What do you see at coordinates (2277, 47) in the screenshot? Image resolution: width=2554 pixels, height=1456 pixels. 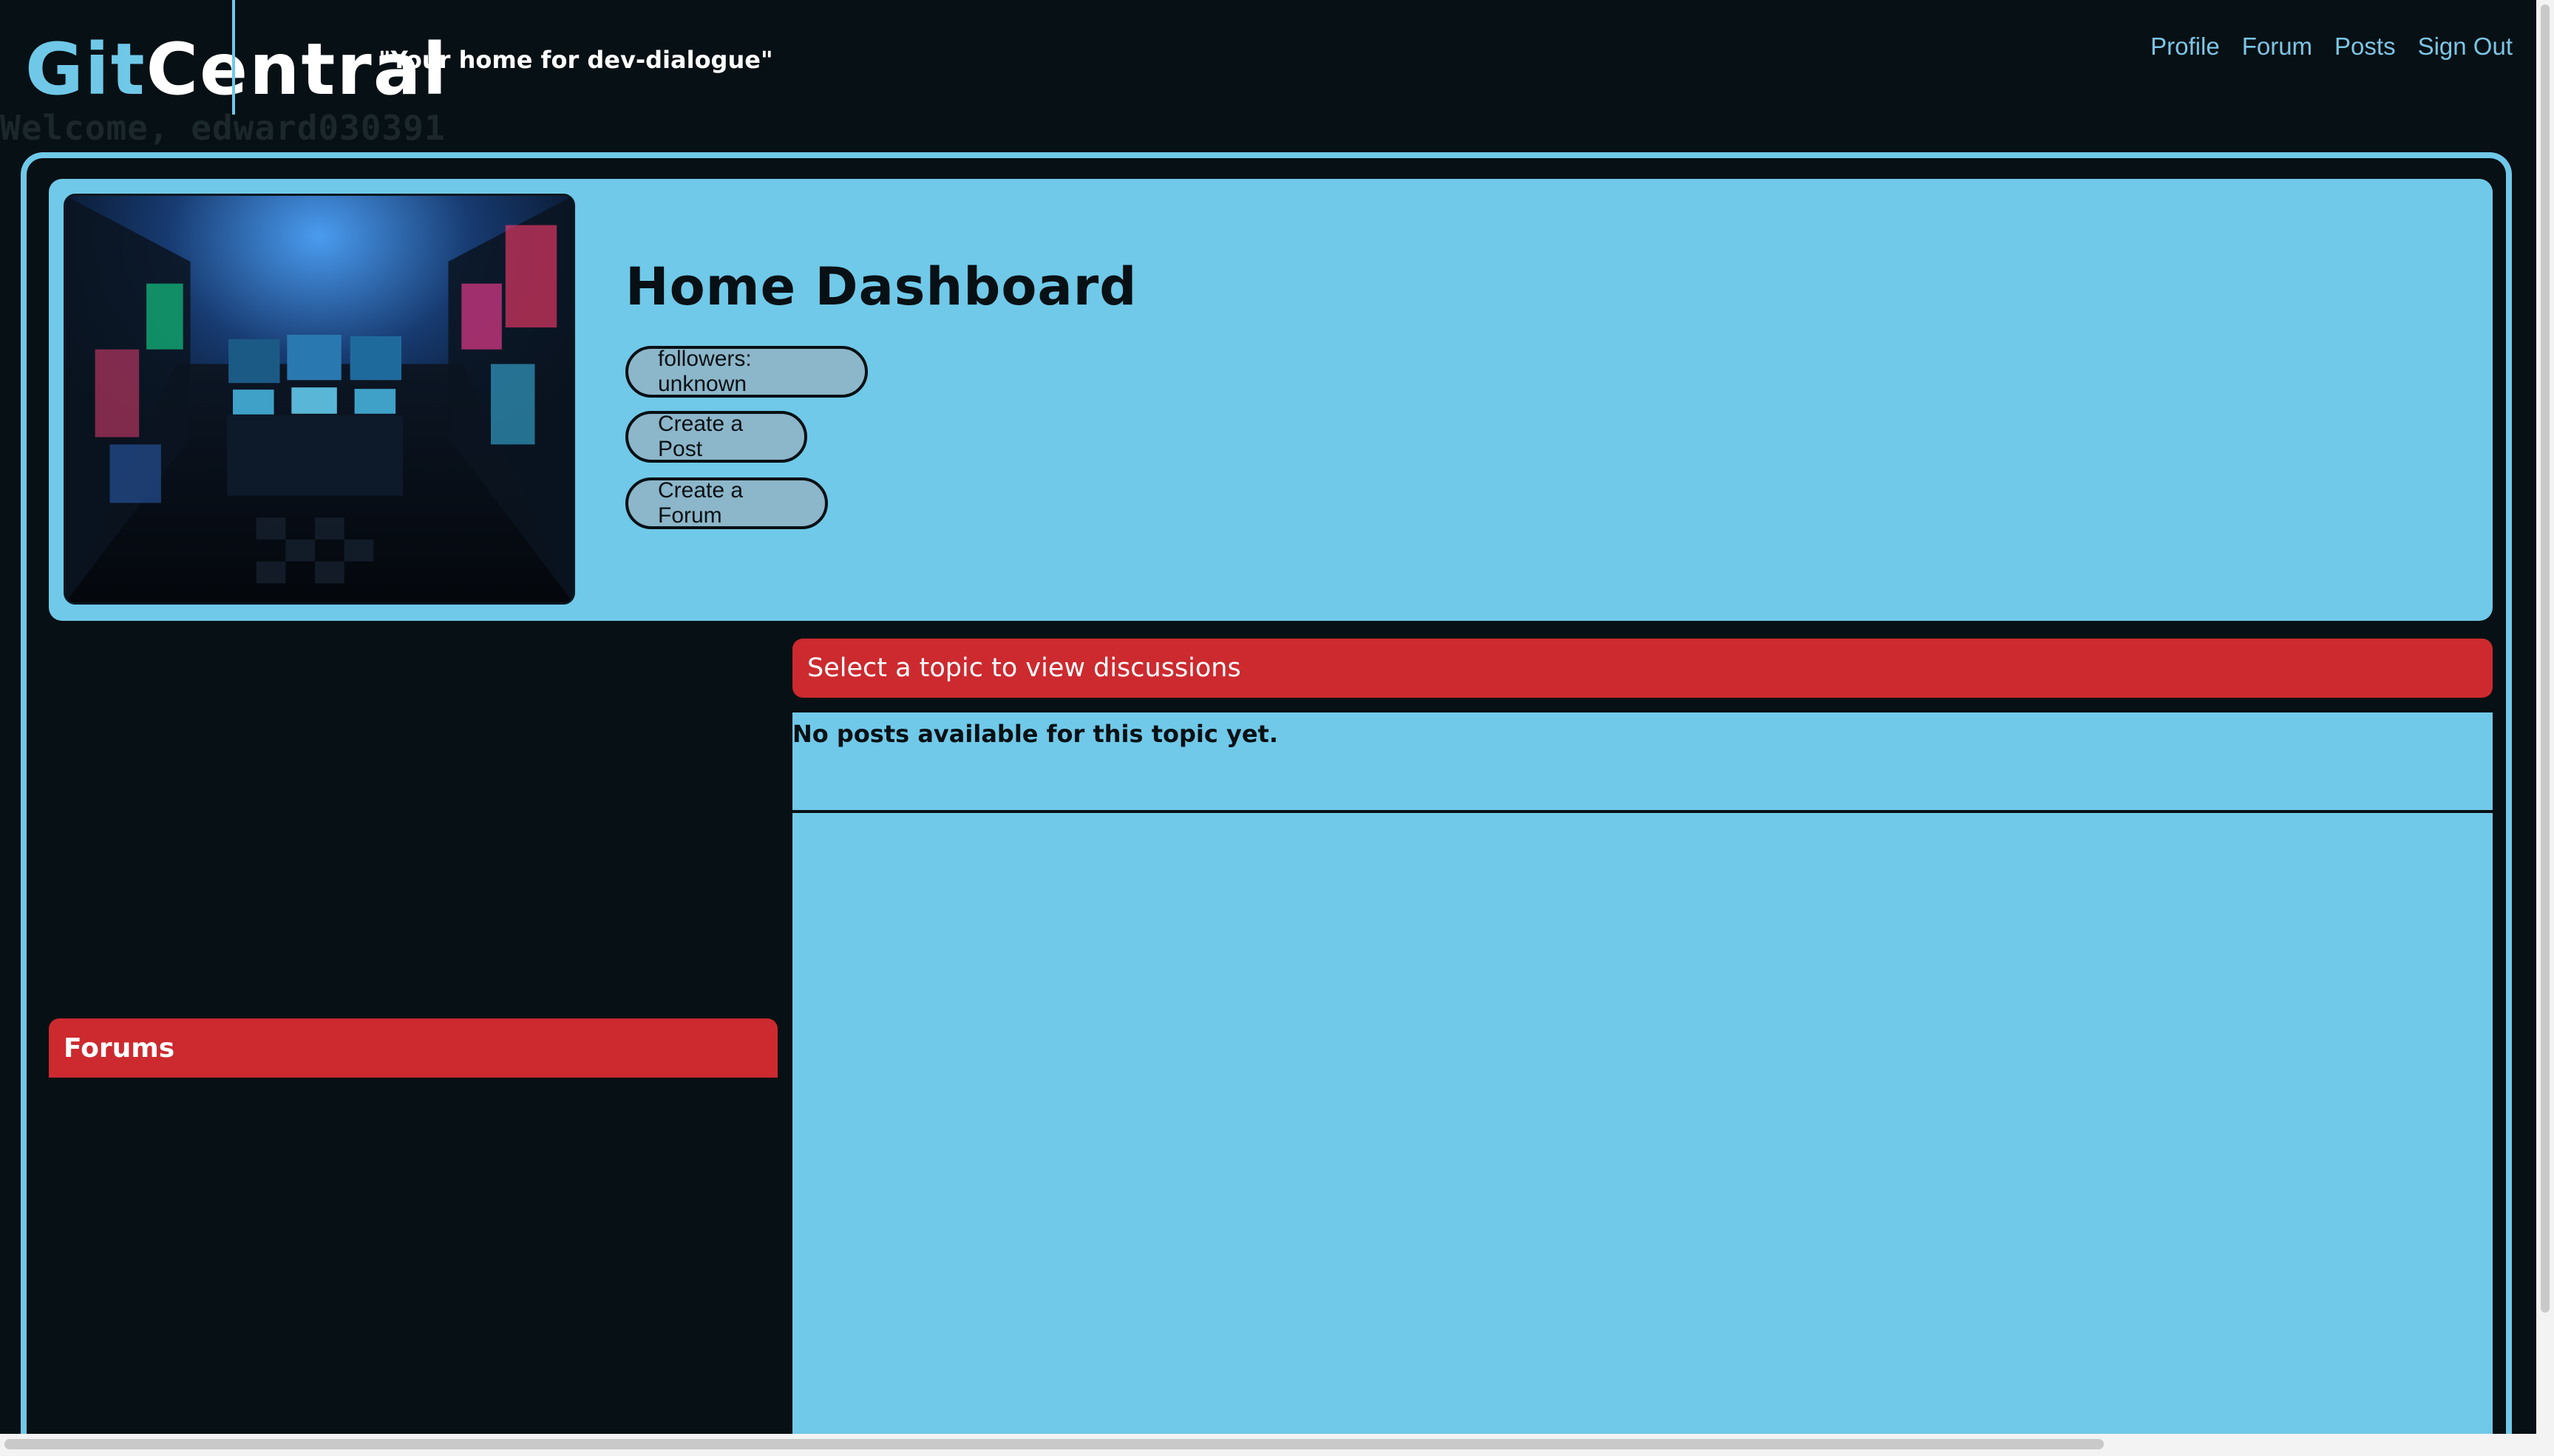 I see `nav-forum-link: Forum` at bounding box center [2277, 47].